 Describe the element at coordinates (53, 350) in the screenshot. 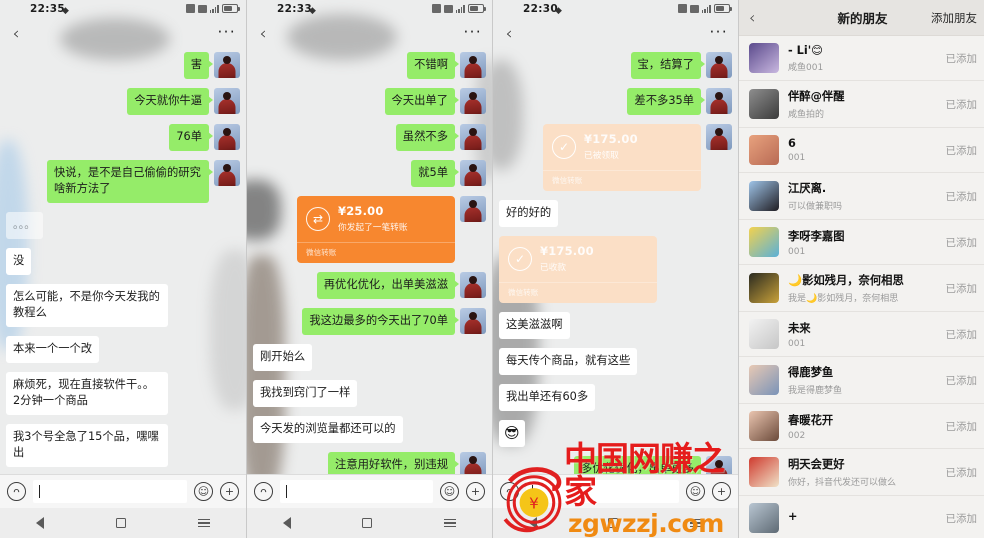

I see `message-bubble: 本来一个一个改` at that location.